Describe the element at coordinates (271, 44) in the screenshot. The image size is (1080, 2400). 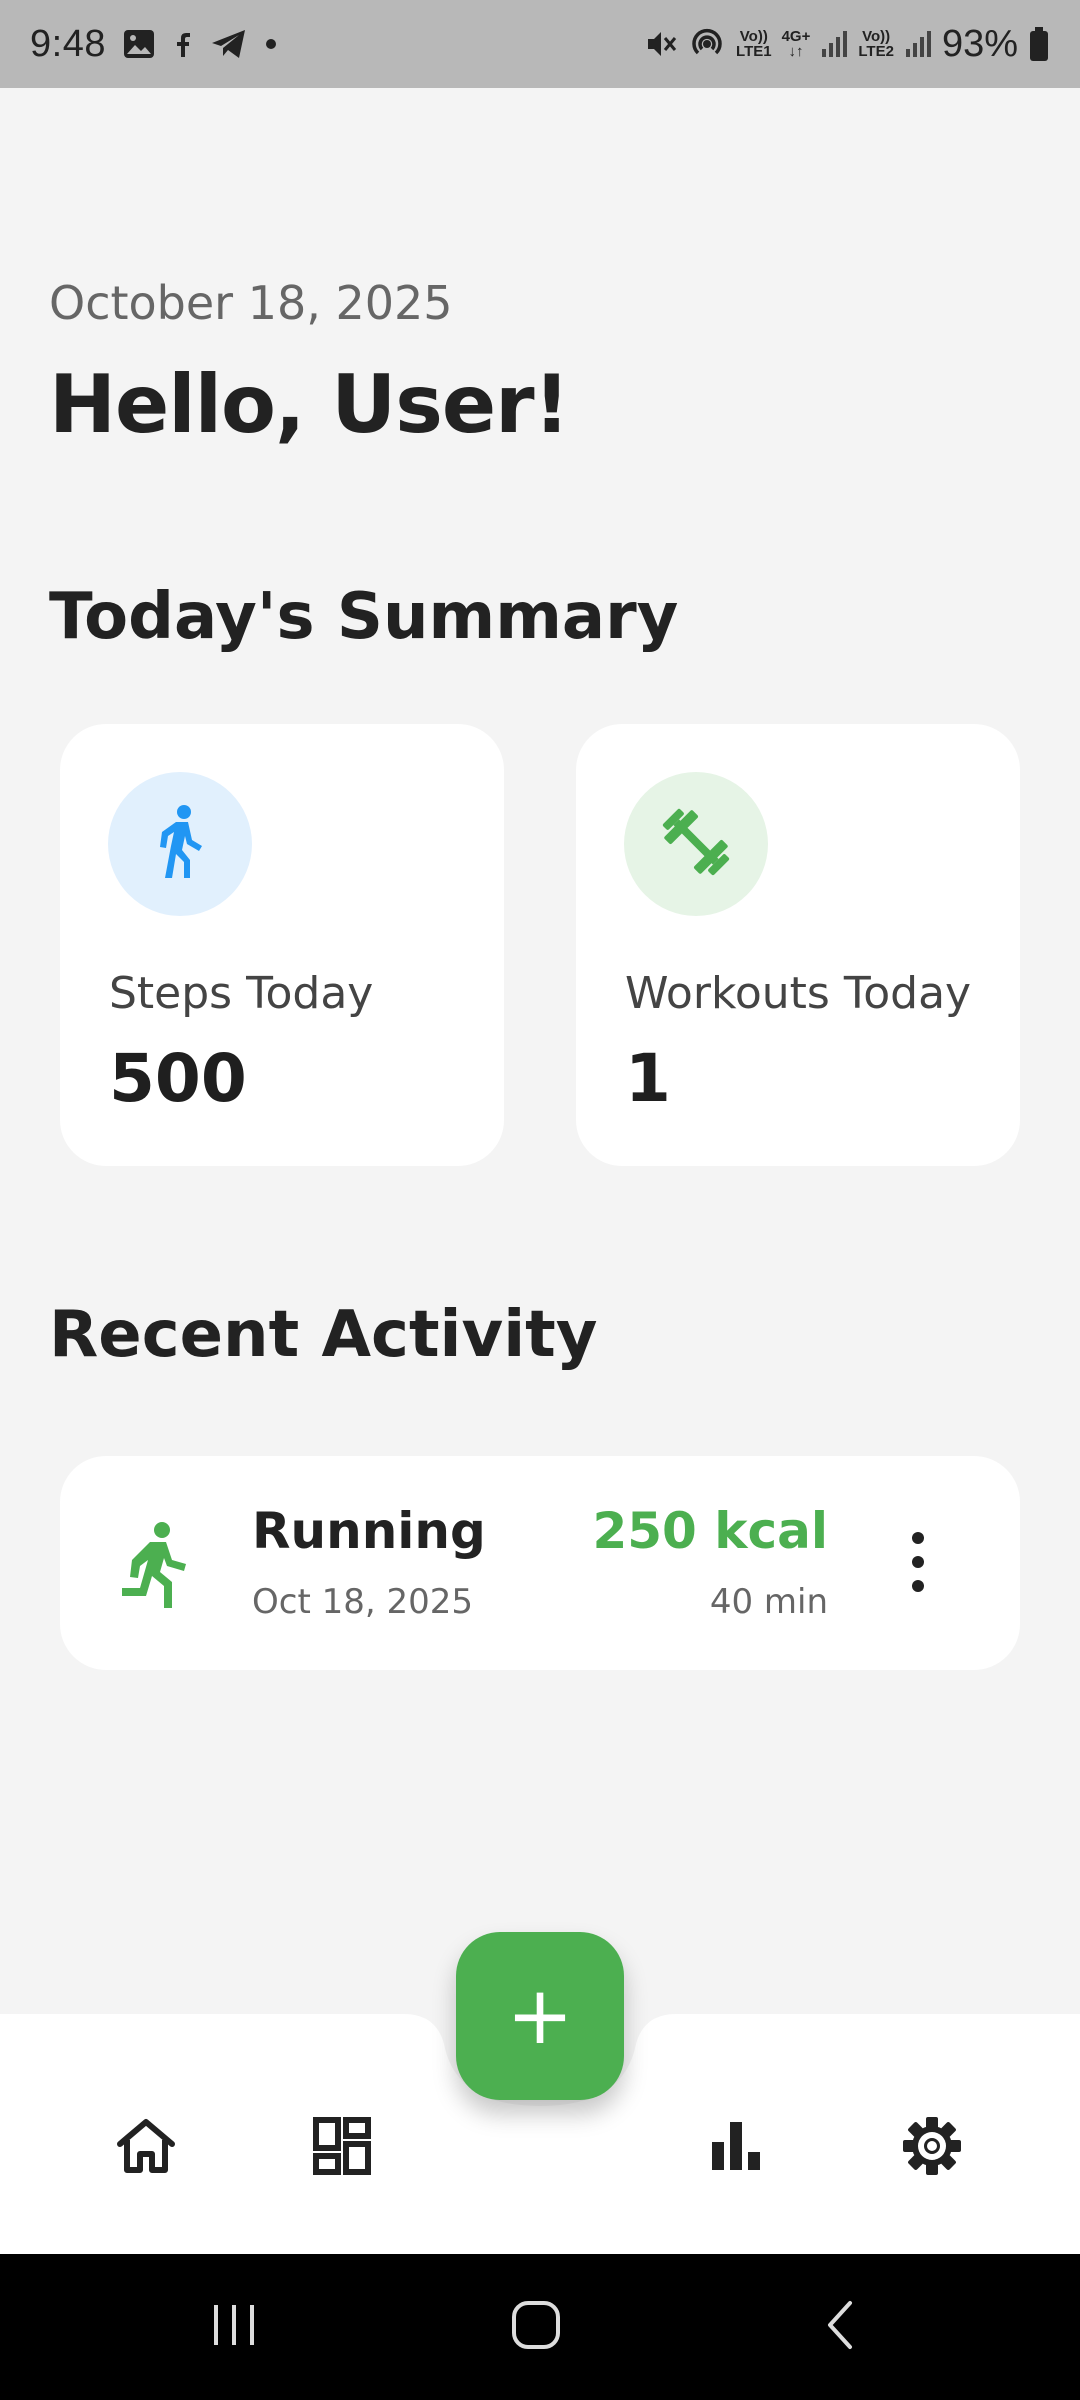
I see `dot-icon` at that location.